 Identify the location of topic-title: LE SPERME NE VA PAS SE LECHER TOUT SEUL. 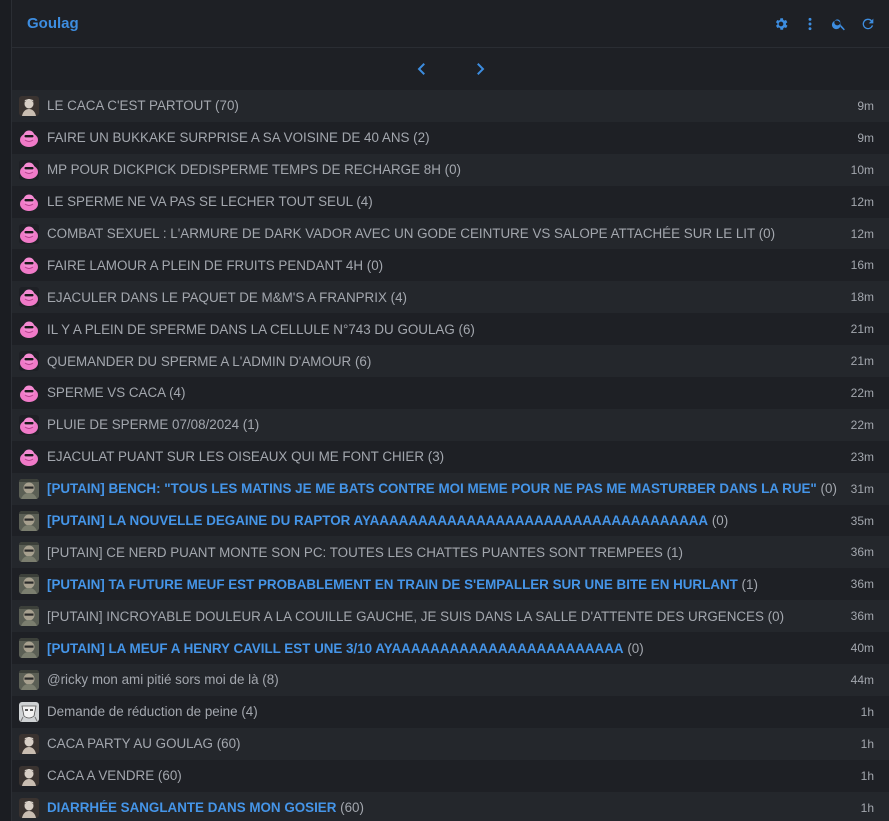
(200, 202).